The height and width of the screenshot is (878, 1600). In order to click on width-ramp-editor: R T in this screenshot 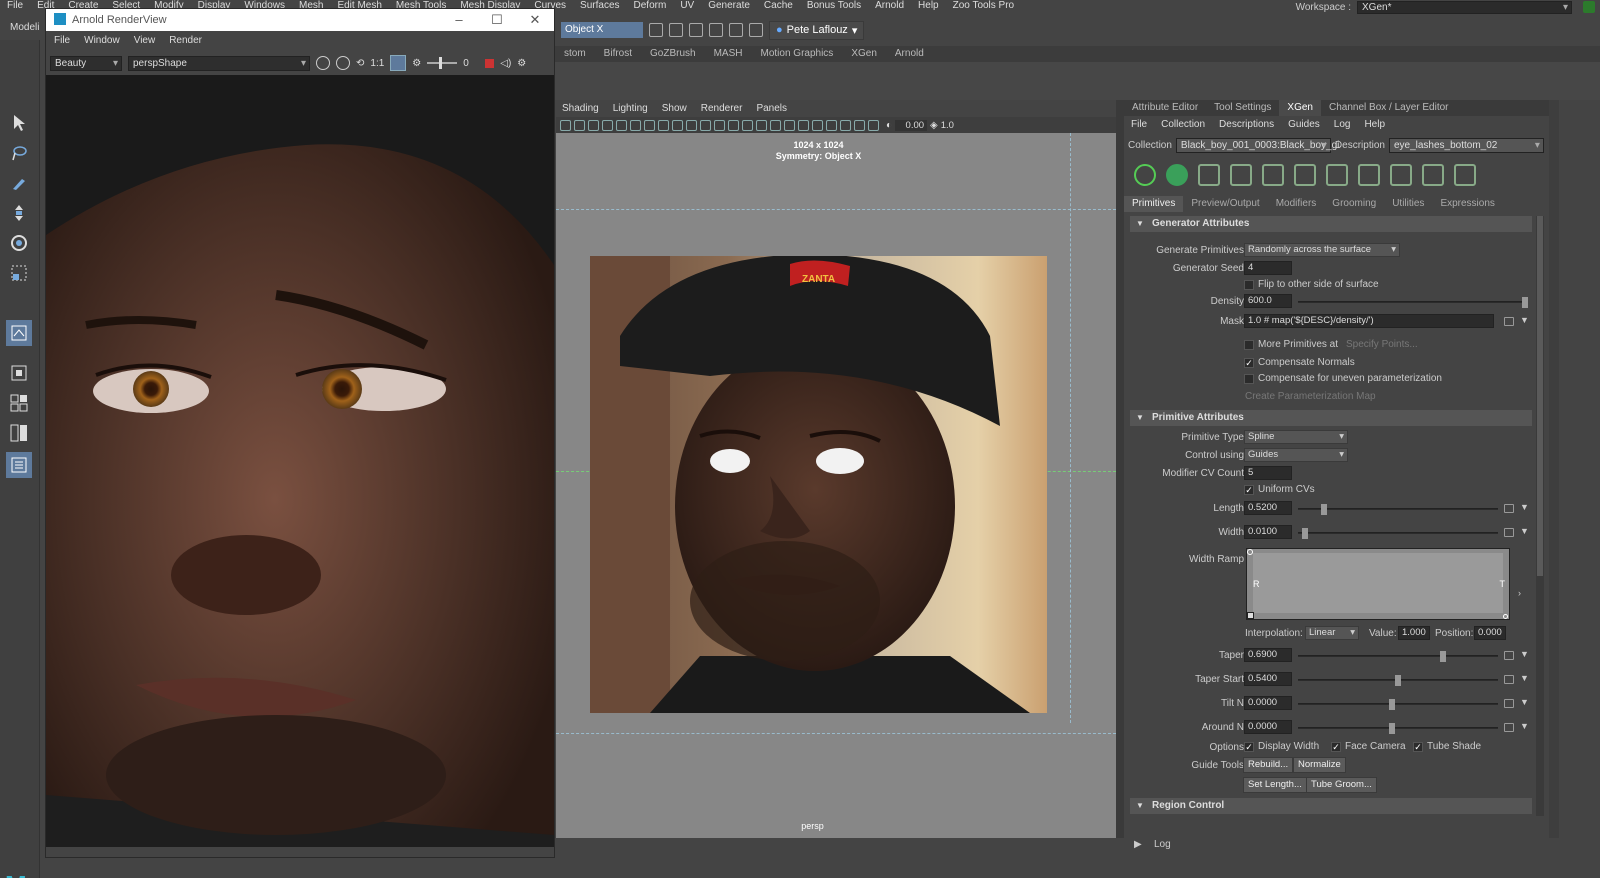, I will do `click(1378, 584)`.